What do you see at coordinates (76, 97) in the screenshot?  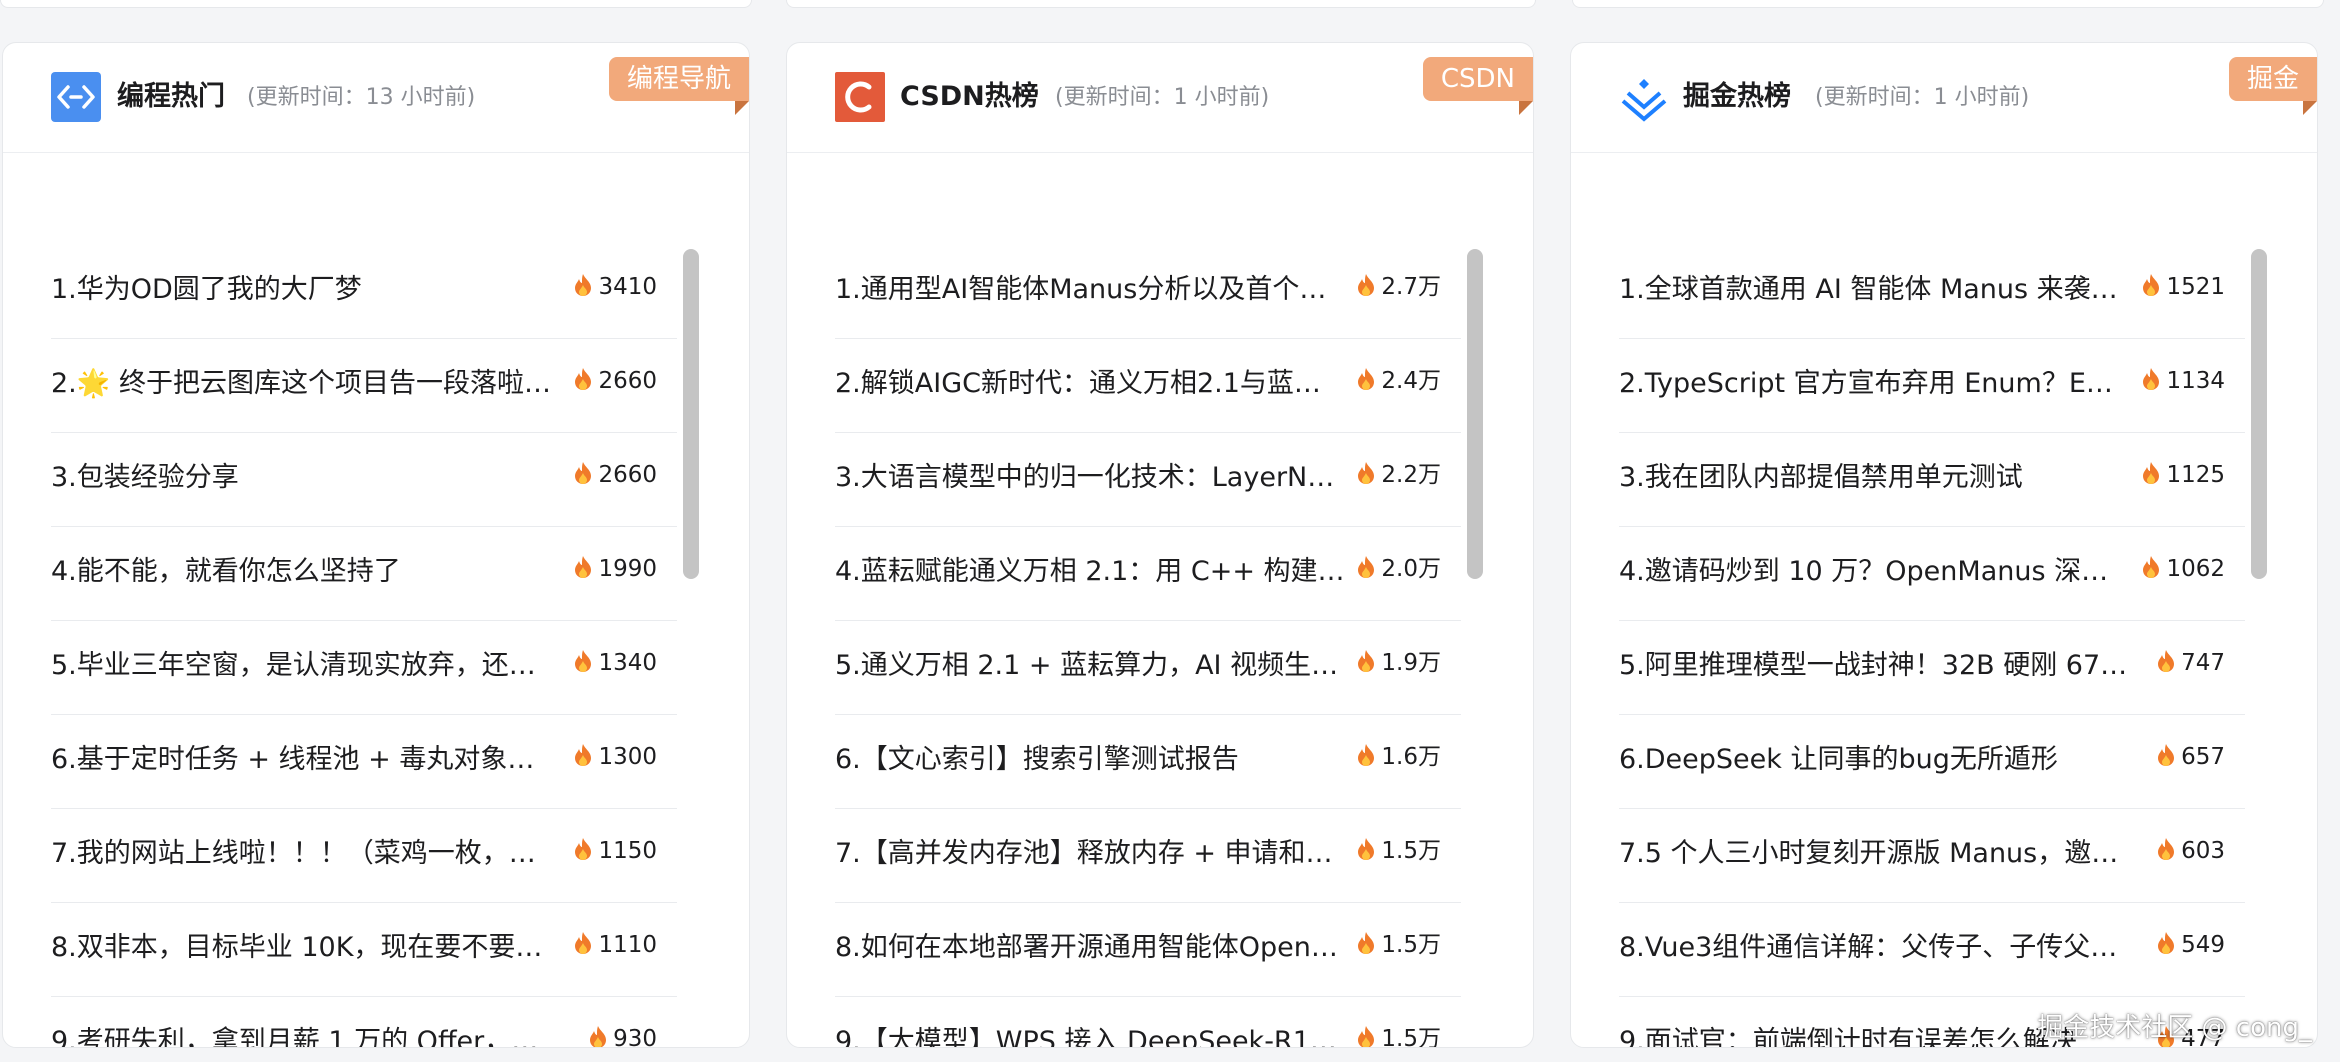 I see `code-brackets-icon` at bounding box center [76, 97].